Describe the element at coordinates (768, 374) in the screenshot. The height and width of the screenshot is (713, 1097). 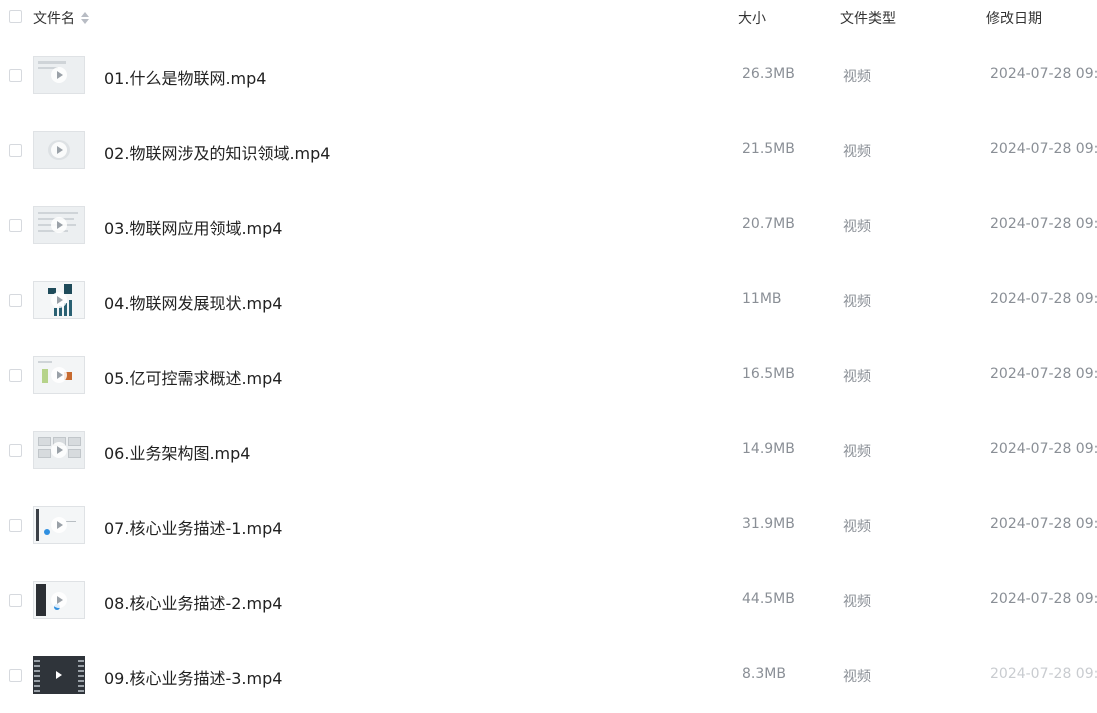
I see `file-size: 16.5MB` at that location.